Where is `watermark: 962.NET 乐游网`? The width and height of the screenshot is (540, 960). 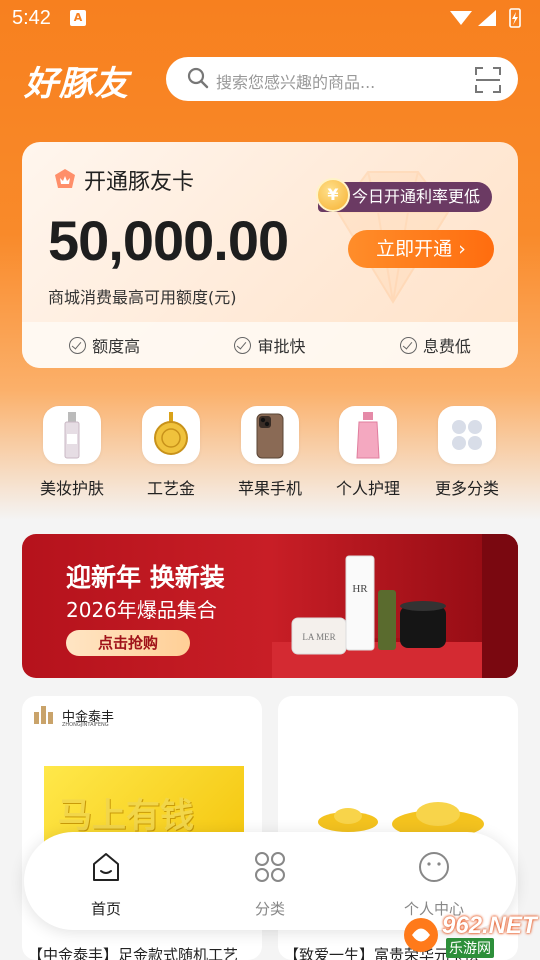
watermark: 962.NET 乐游网 is located at coordinates (469, 935).